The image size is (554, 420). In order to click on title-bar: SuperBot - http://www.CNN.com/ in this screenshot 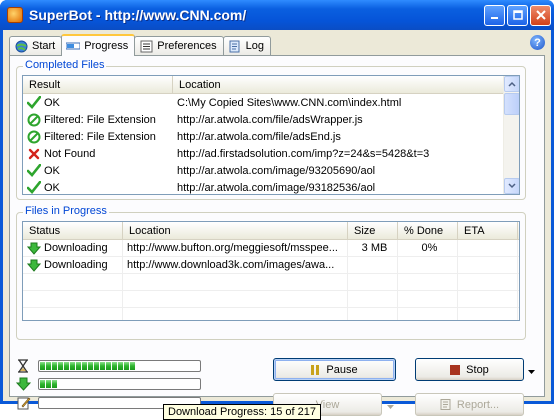, I will do `click(277, 15)`.